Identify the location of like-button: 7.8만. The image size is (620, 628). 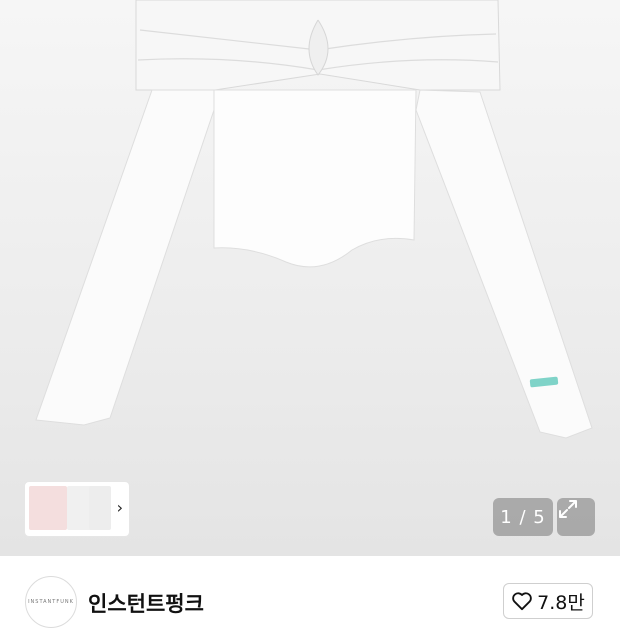
(548, 601).